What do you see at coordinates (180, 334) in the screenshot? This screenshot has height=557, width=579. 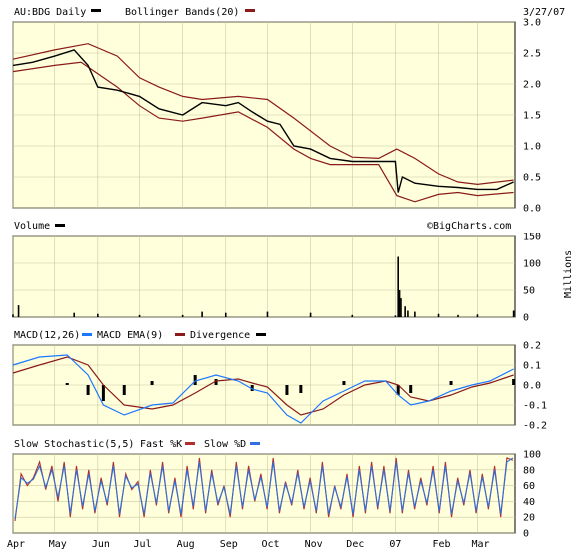 I see `macd-ema-legend-swatch` at bounding box center [180, 334].